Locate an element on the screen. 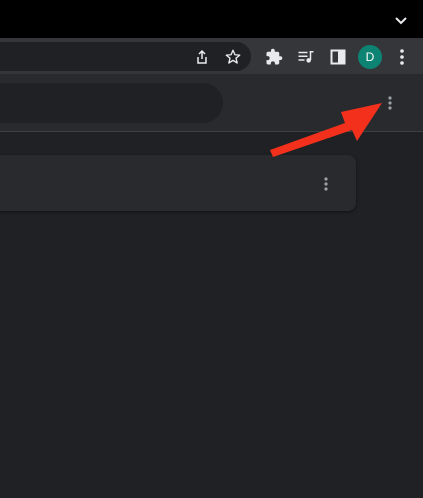  extensions-button is located at coordinates (274, 57).